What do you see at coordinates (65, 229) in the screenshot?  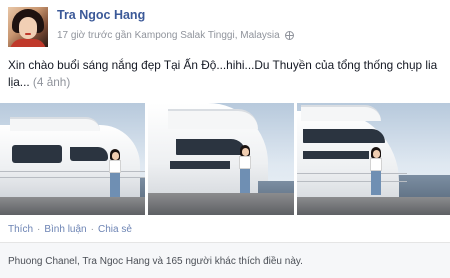 I see `comment-button: Bình luận` at bounding box center [65, 229].